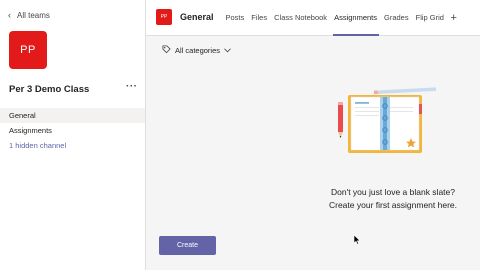  Describe the element at coordinates (9, 15) in the screenshot. I see `chevron-left-icon: ‹` at that location.